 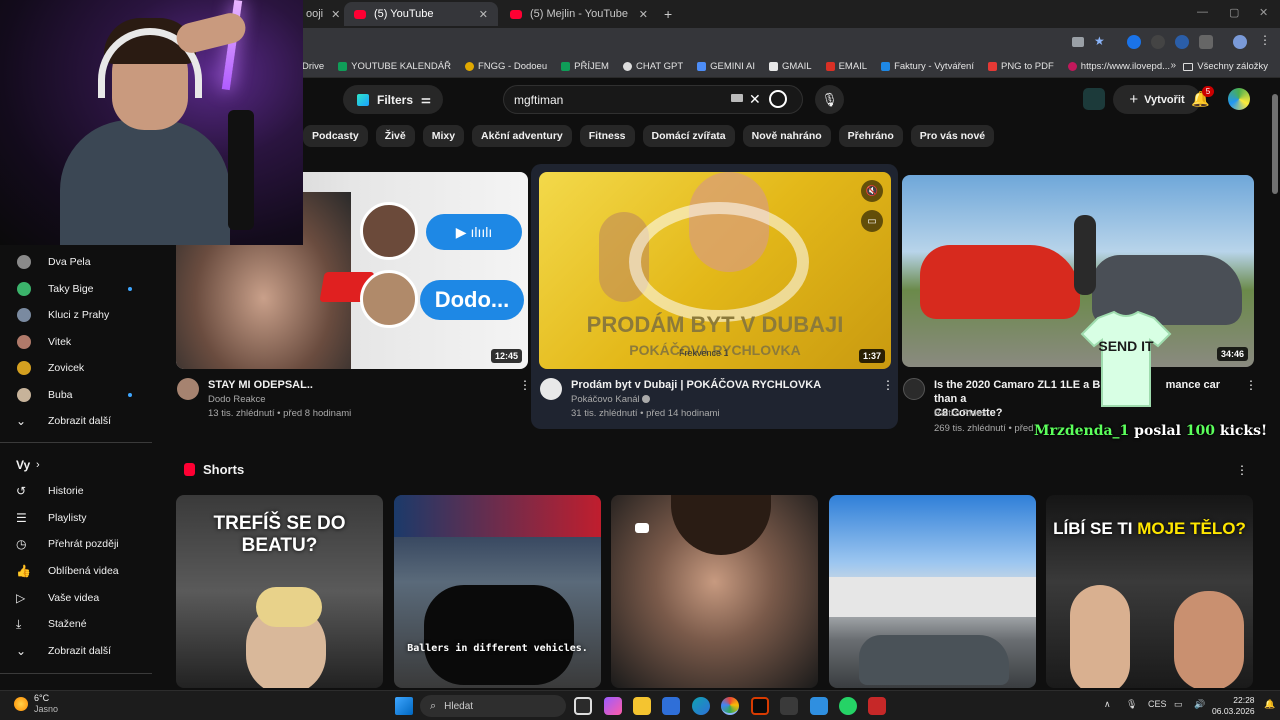 I want to click on sidebar-subscription: Taky Bige, so click(x=80, y=289).